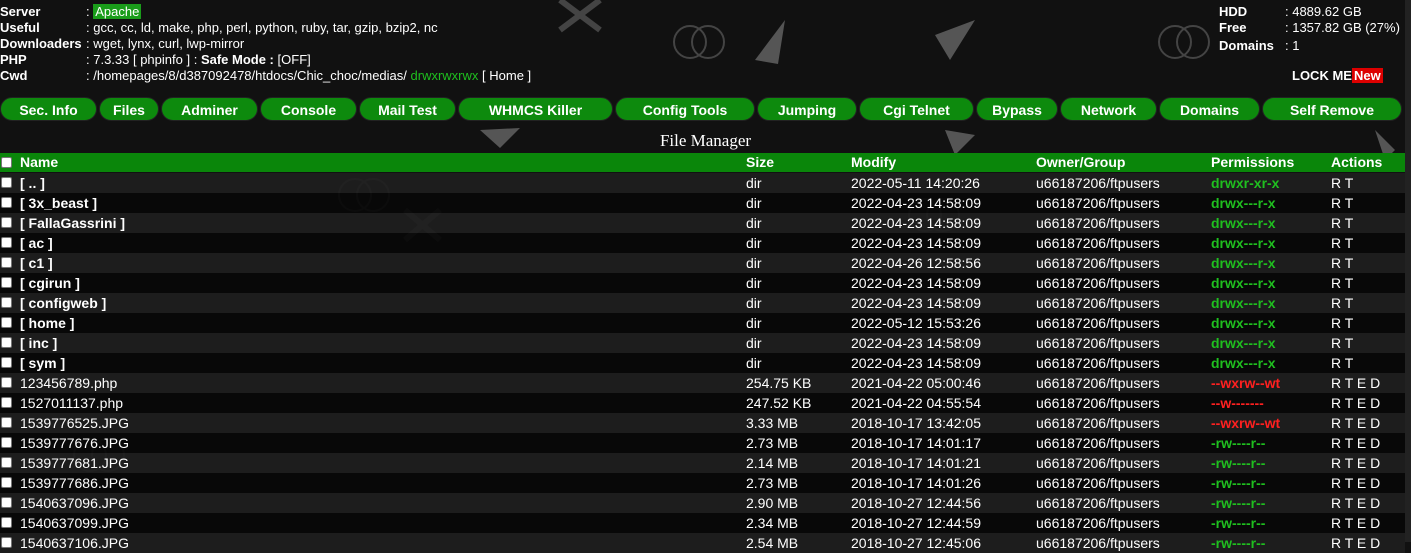  I want to click on nav-mail-test: Mail Test, so click(407, 109).